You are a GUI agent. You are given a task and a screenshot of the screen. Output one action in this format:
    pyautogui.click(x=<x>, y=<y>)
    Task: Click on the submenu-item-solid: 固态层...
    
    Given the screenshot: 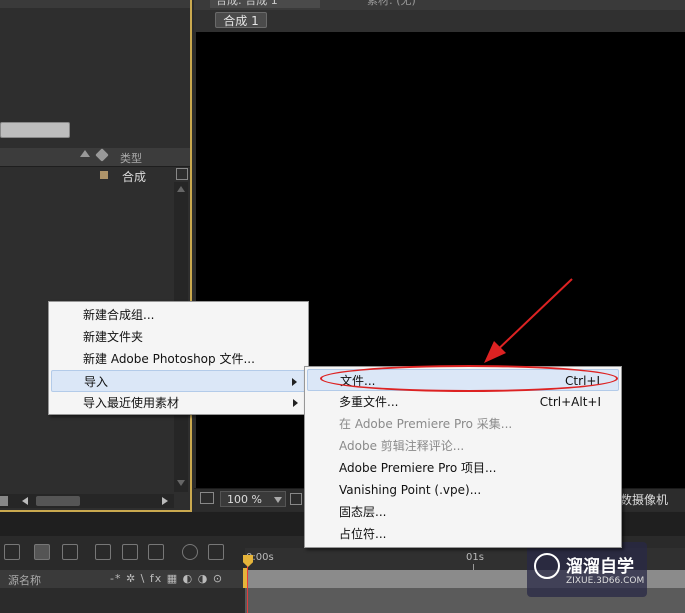 What is the action you would take?
    pyautogui.click(x=463, y=512)
    